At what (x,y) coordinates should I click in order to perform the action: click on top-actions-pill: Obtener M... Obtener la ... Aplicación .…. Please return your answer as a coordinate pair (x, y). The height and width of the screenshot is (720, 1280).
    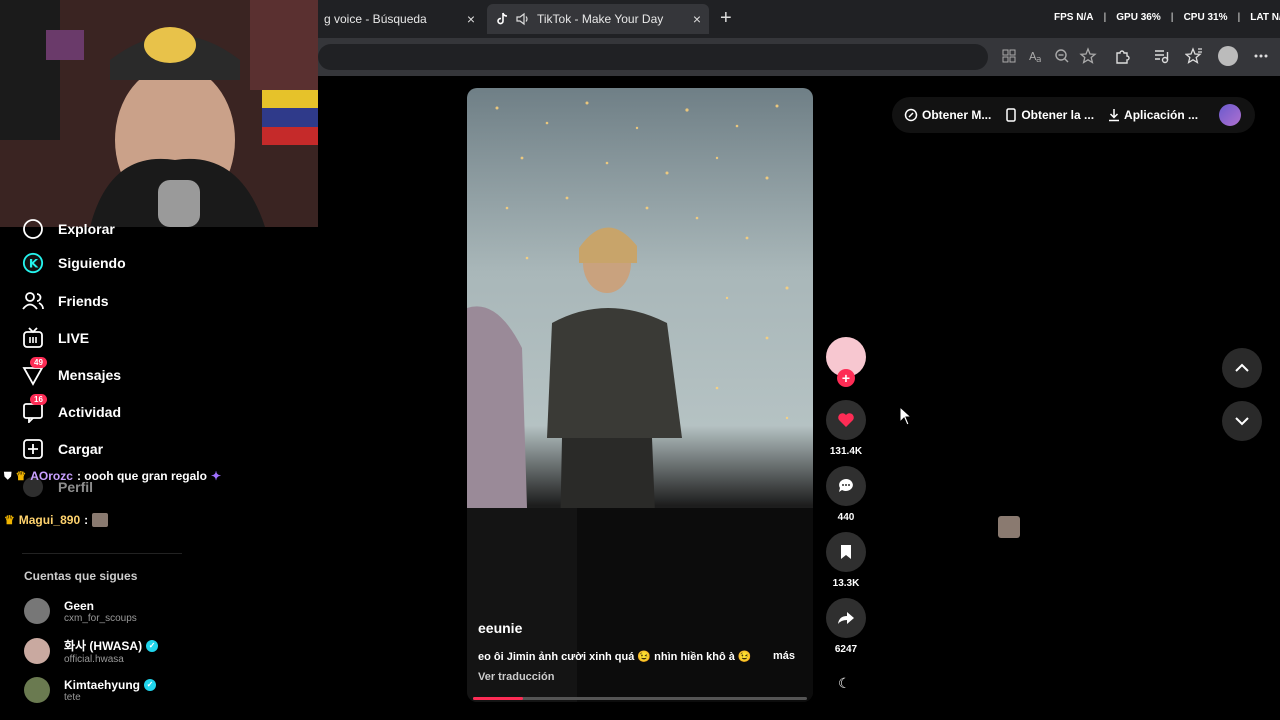
    Looking at the image, I should click on (1073, 115).